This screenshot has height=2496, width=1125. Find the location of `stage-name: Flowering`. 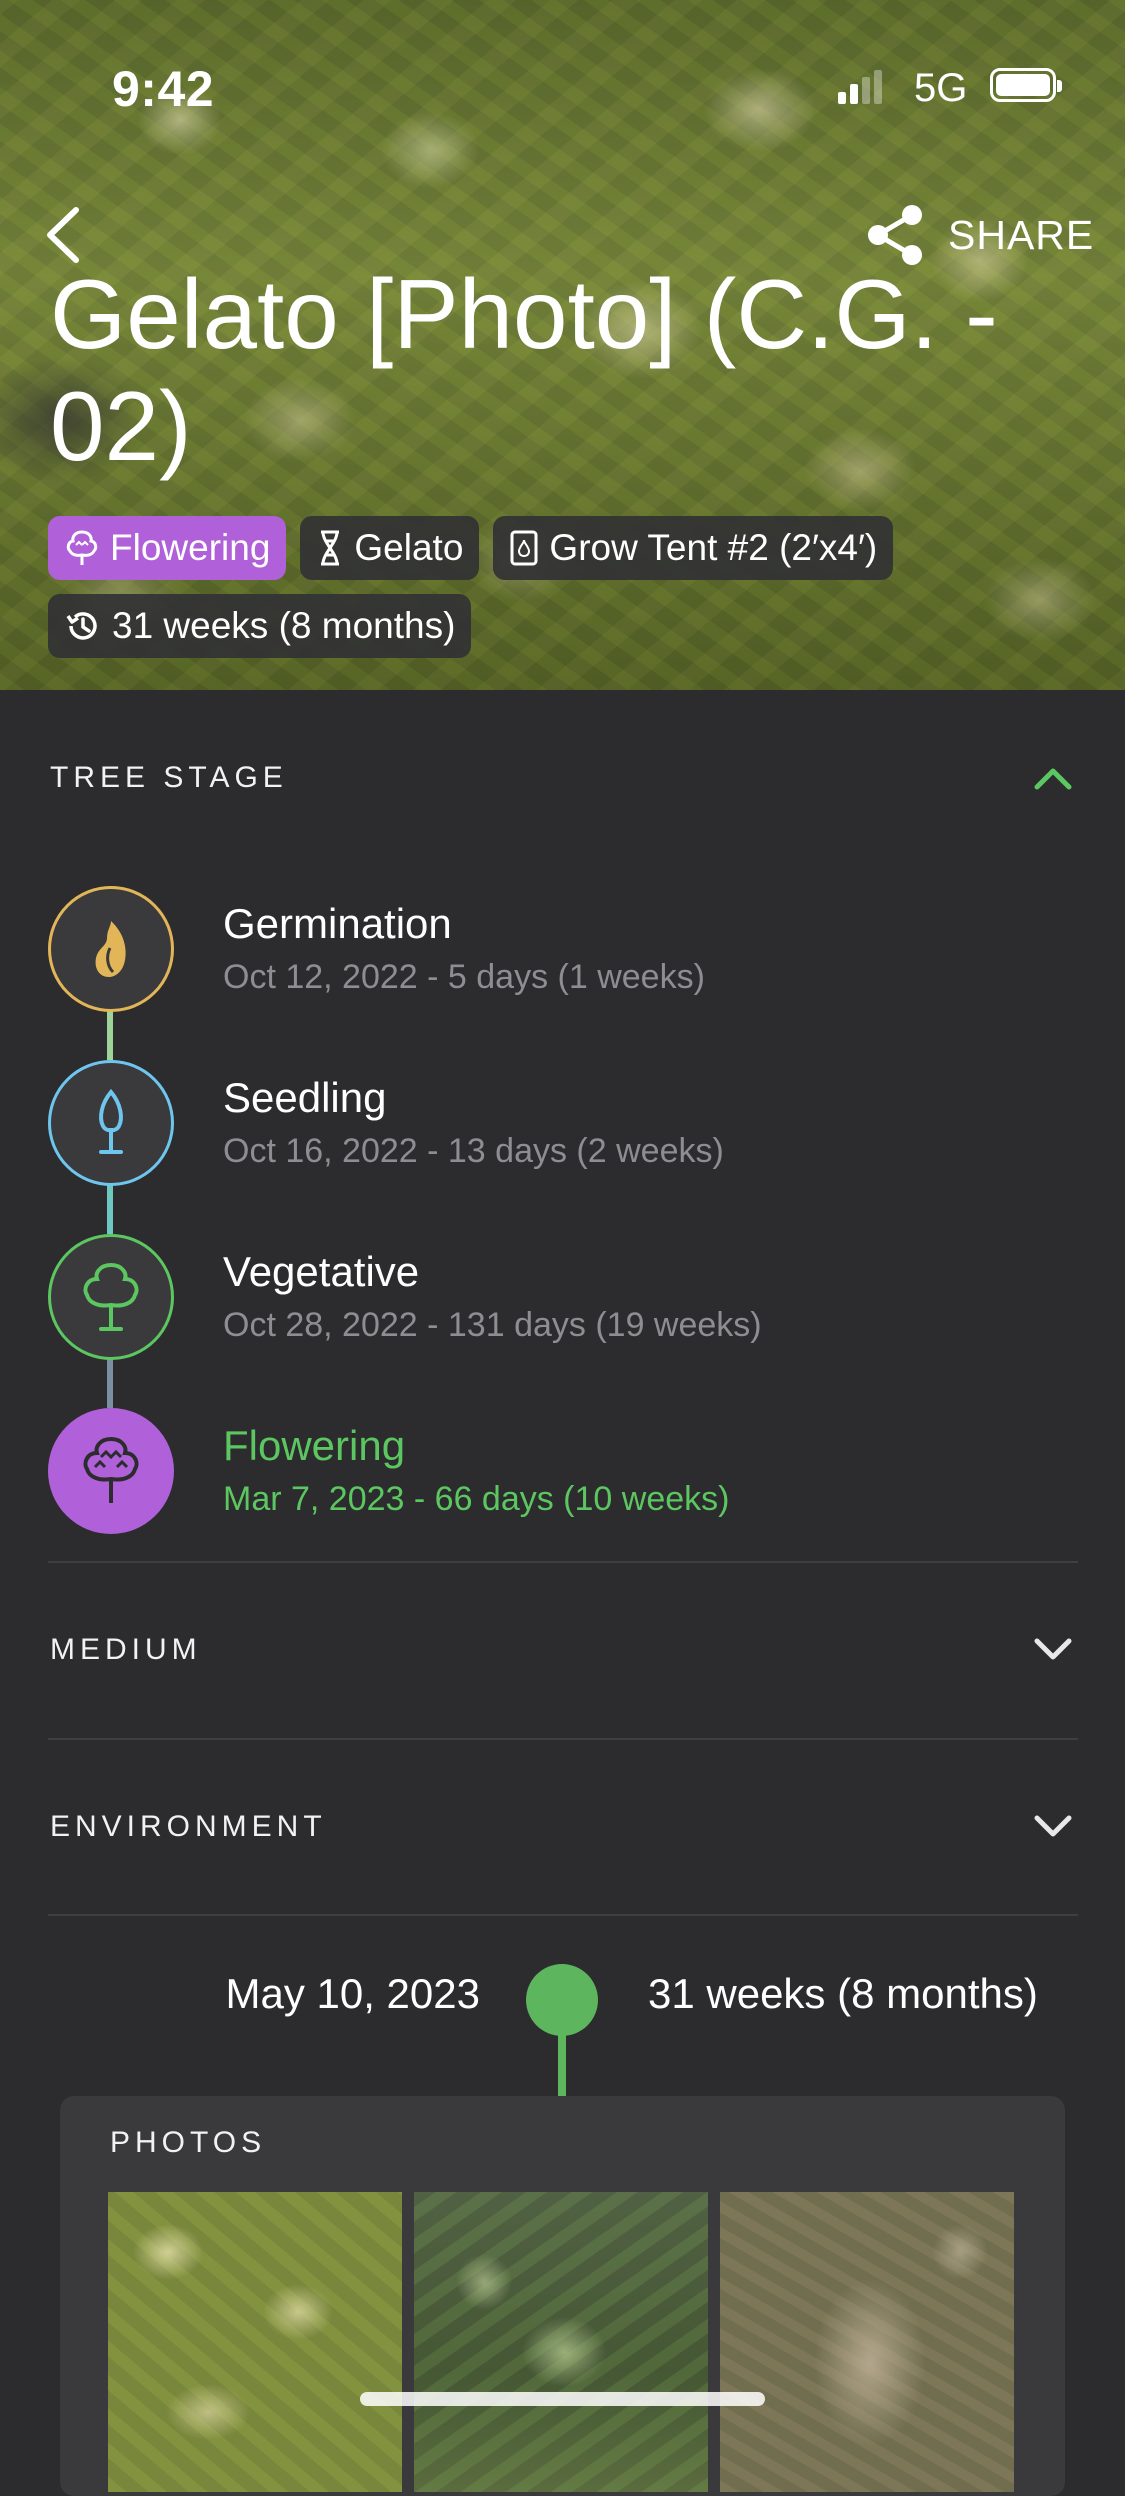

stage-name: Flowering is located at coordinates (314, 1445).